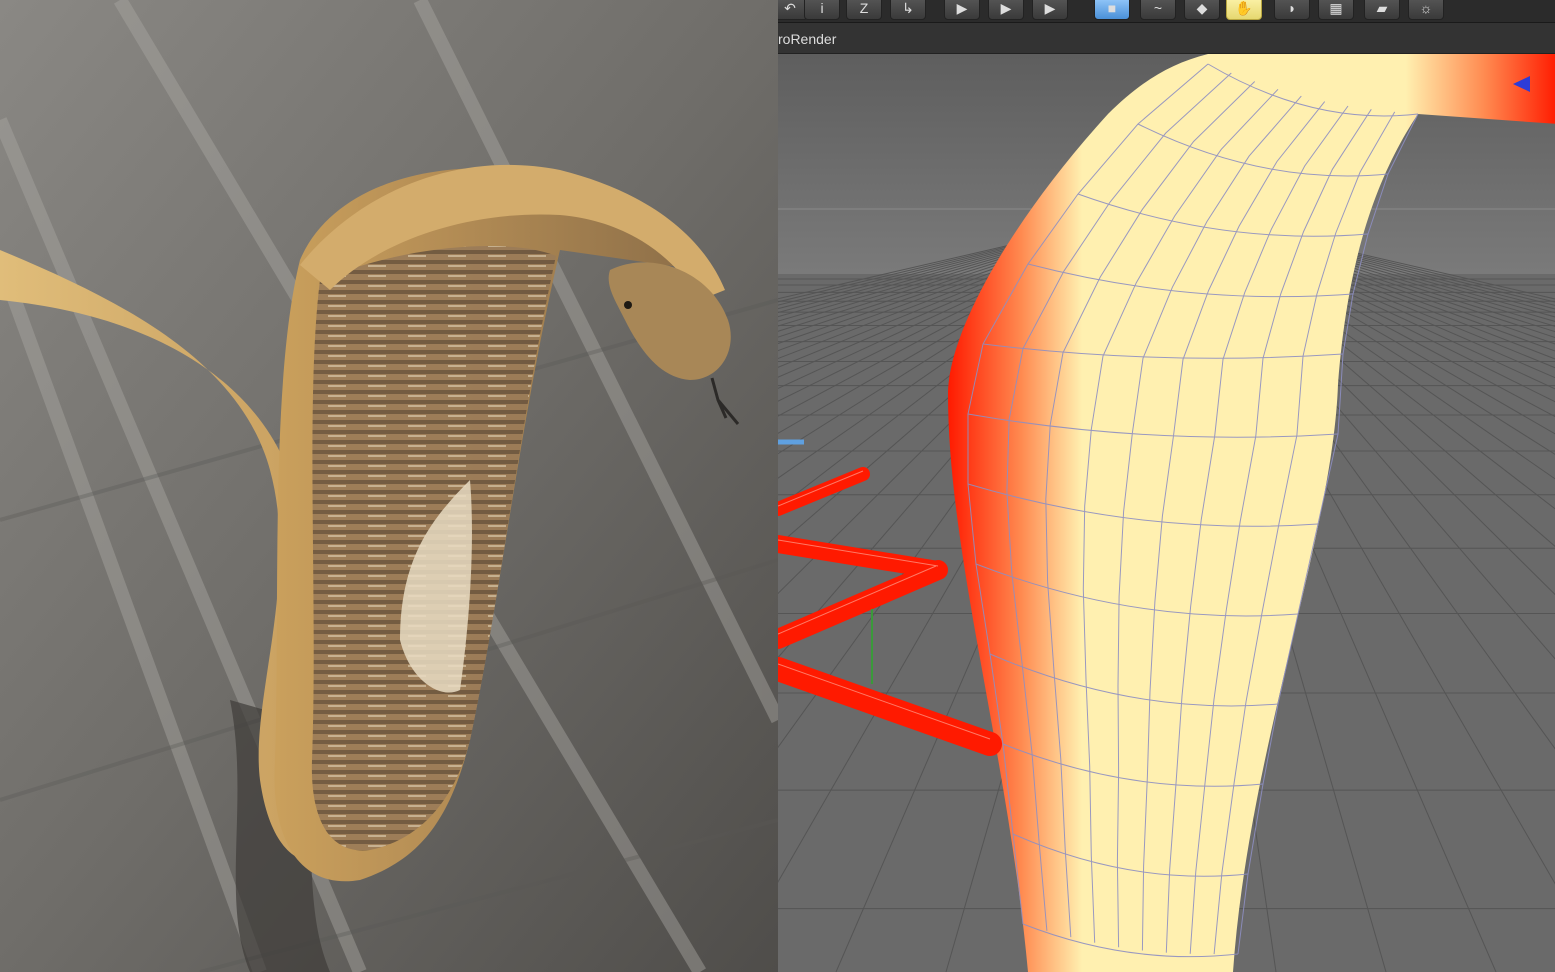 The width and height of the screenshot is (1555, 972). Describe the element at coordinates (864, 10) in the screenshot. I see `z-icon: Z` at that location.